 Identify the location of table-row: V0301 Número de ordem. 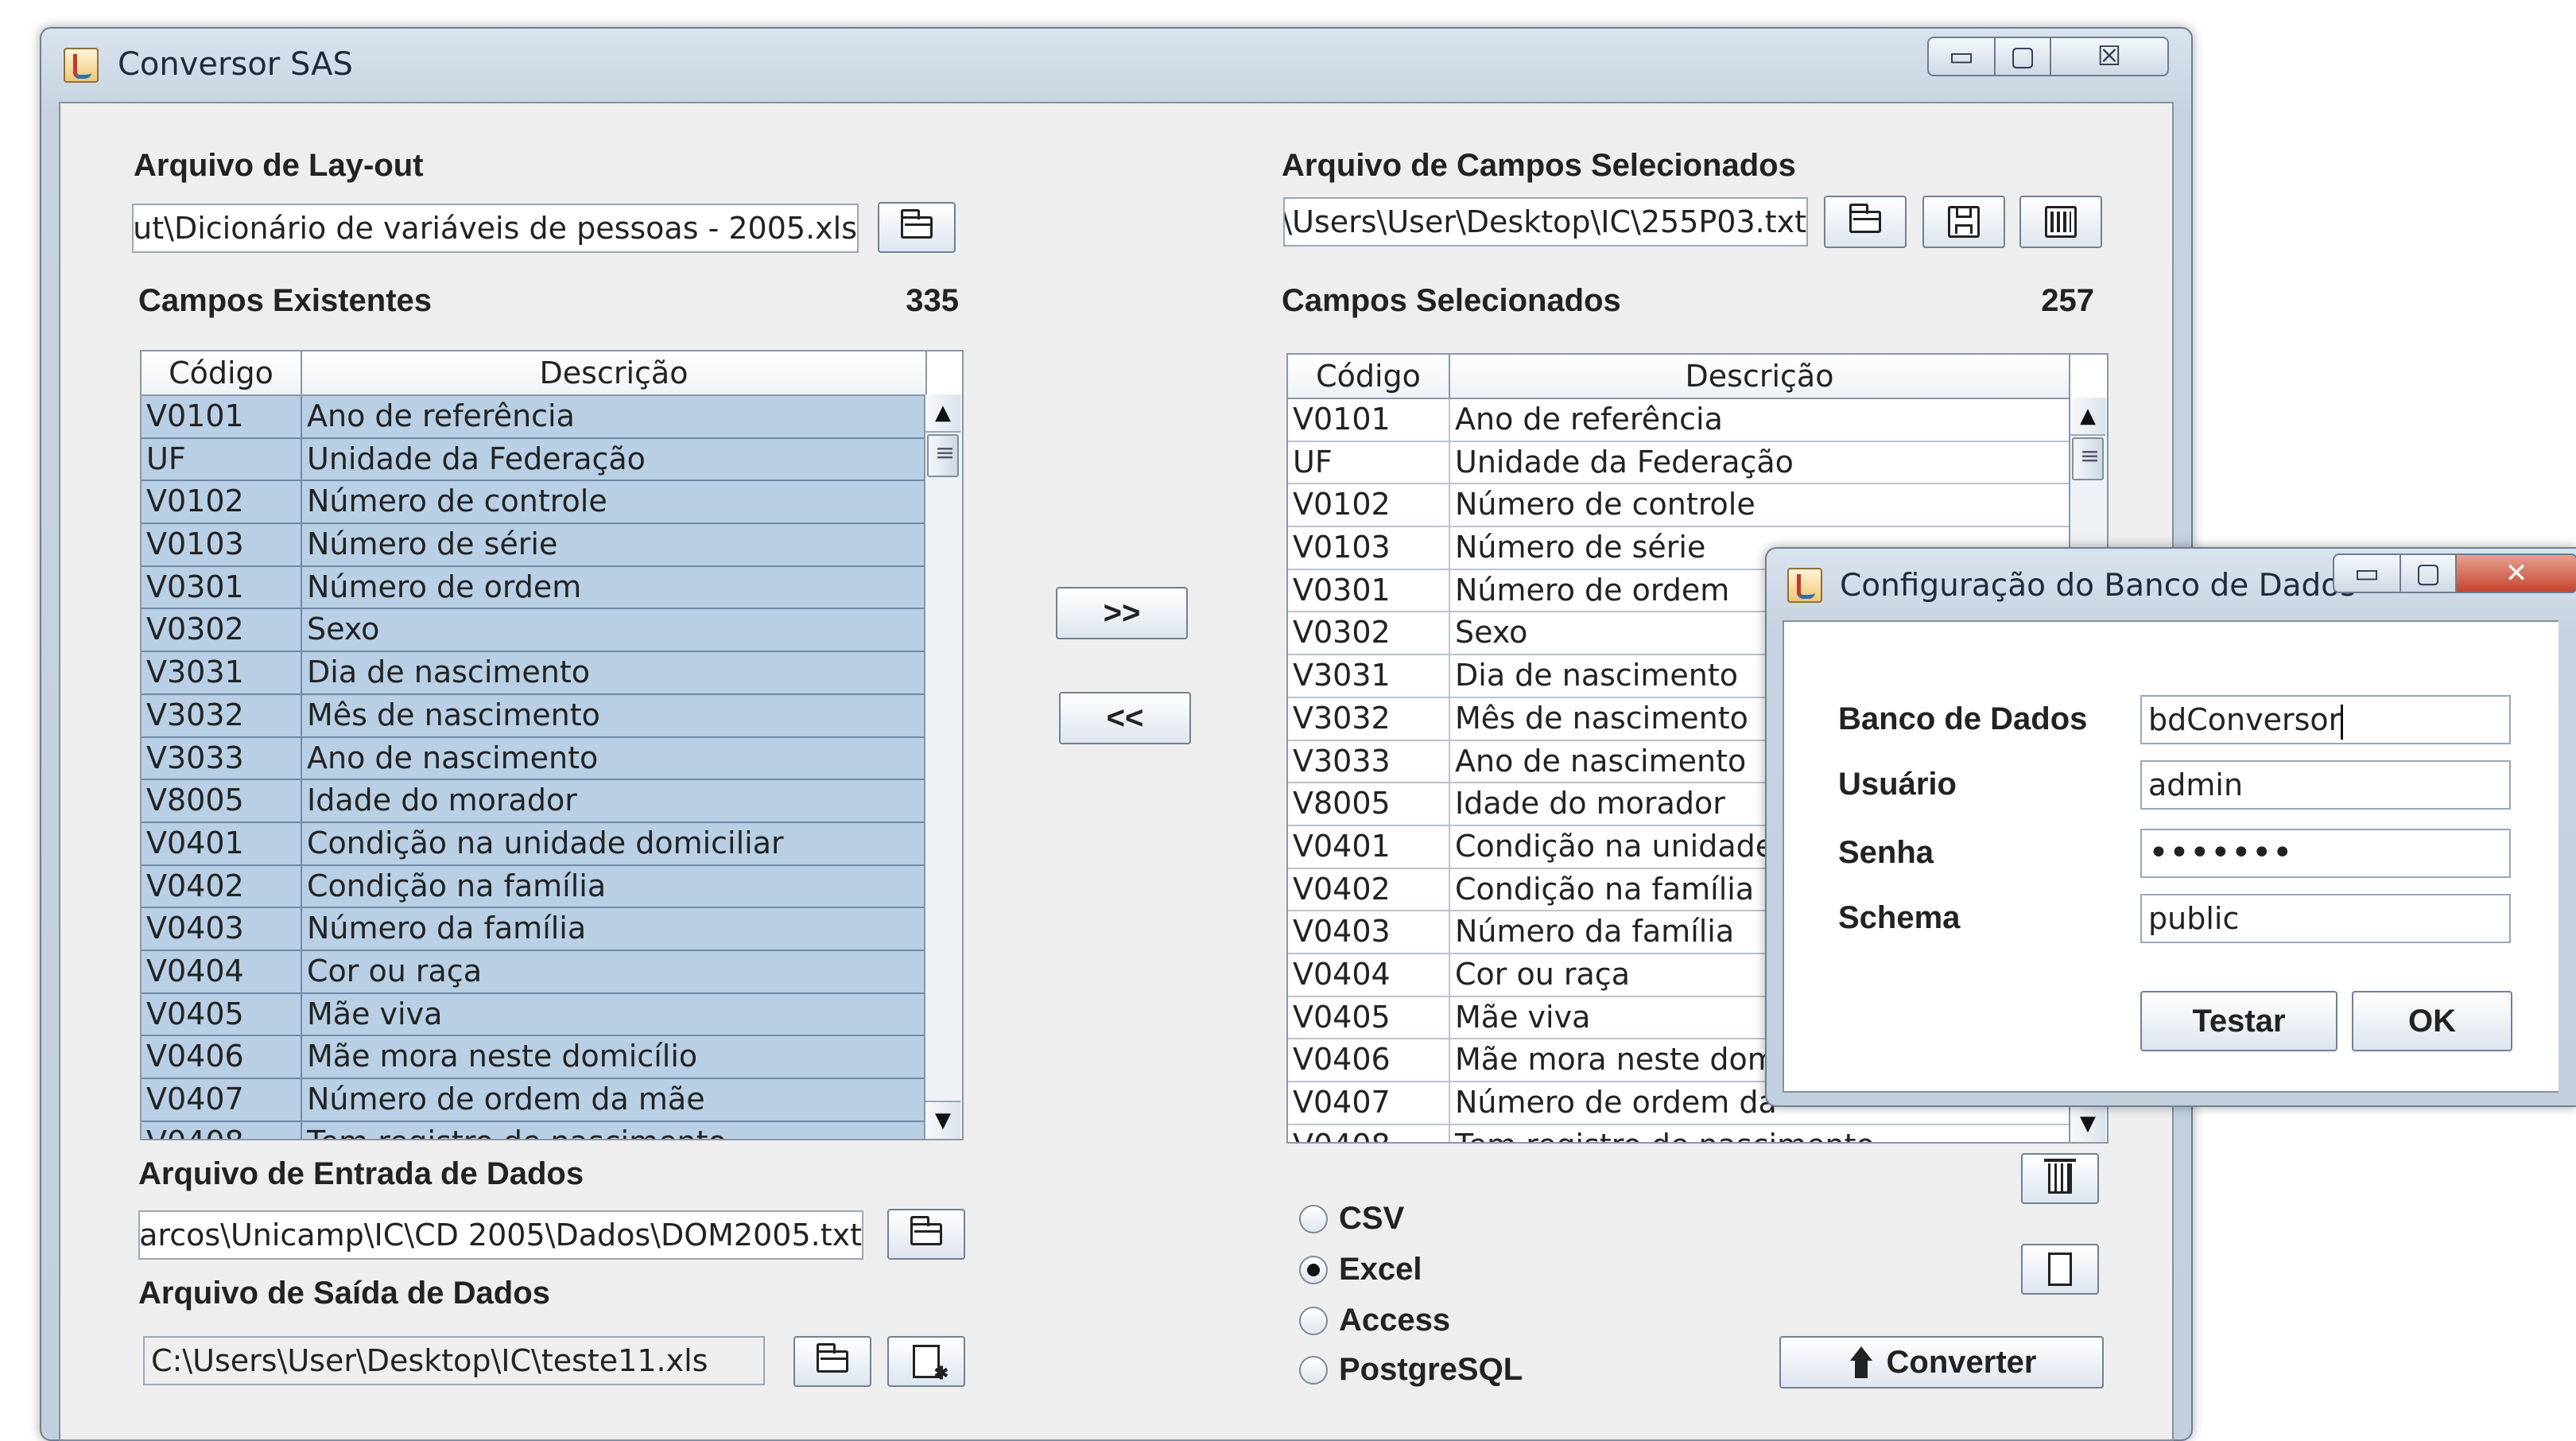
(534, 588).